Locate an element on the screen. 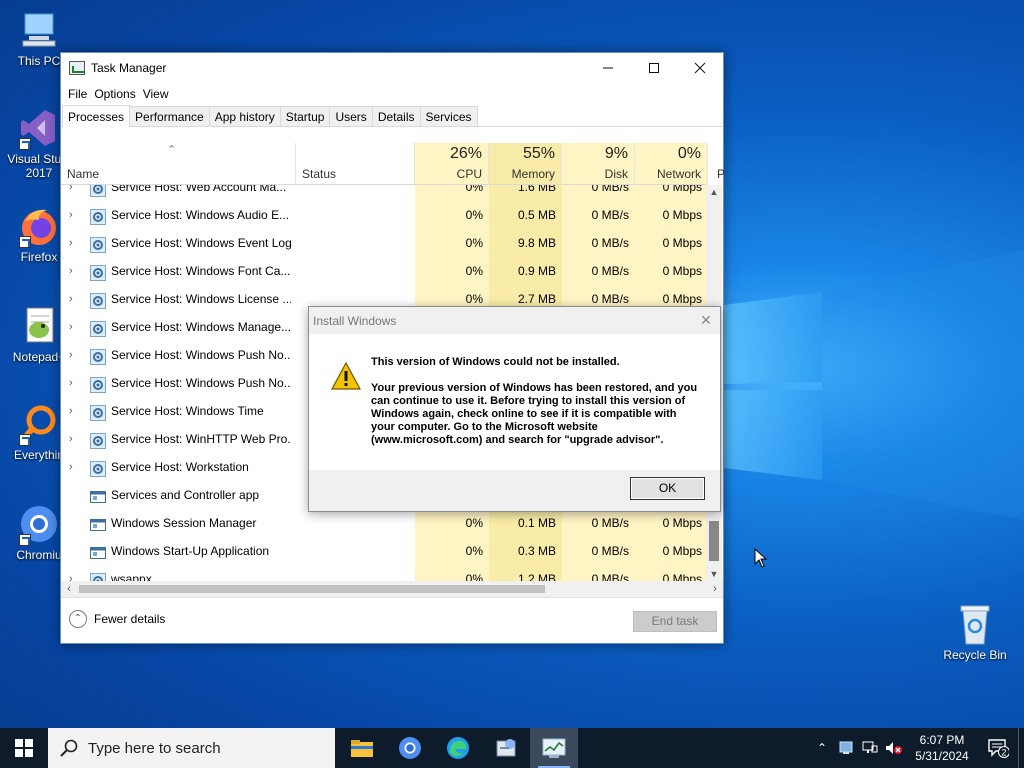 The width and height of the screenshot is (1024, 768). close-button is located at coordinates (700, 68).